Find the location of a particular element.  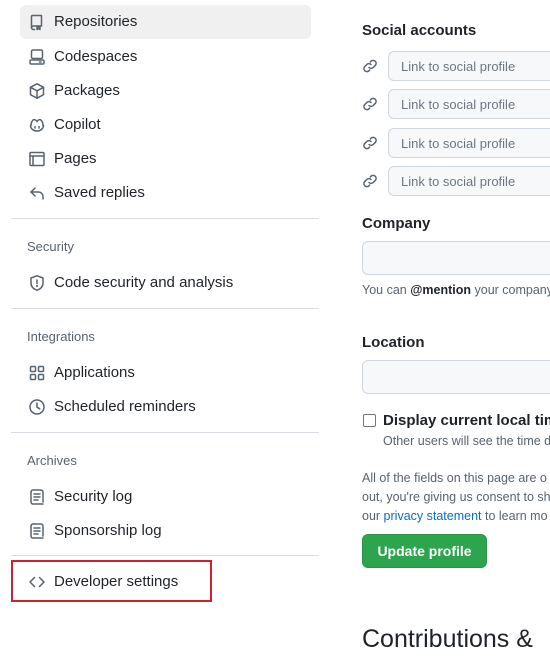

sidebar-item-label: Code security and analysis is located at coordinates (144, 282).